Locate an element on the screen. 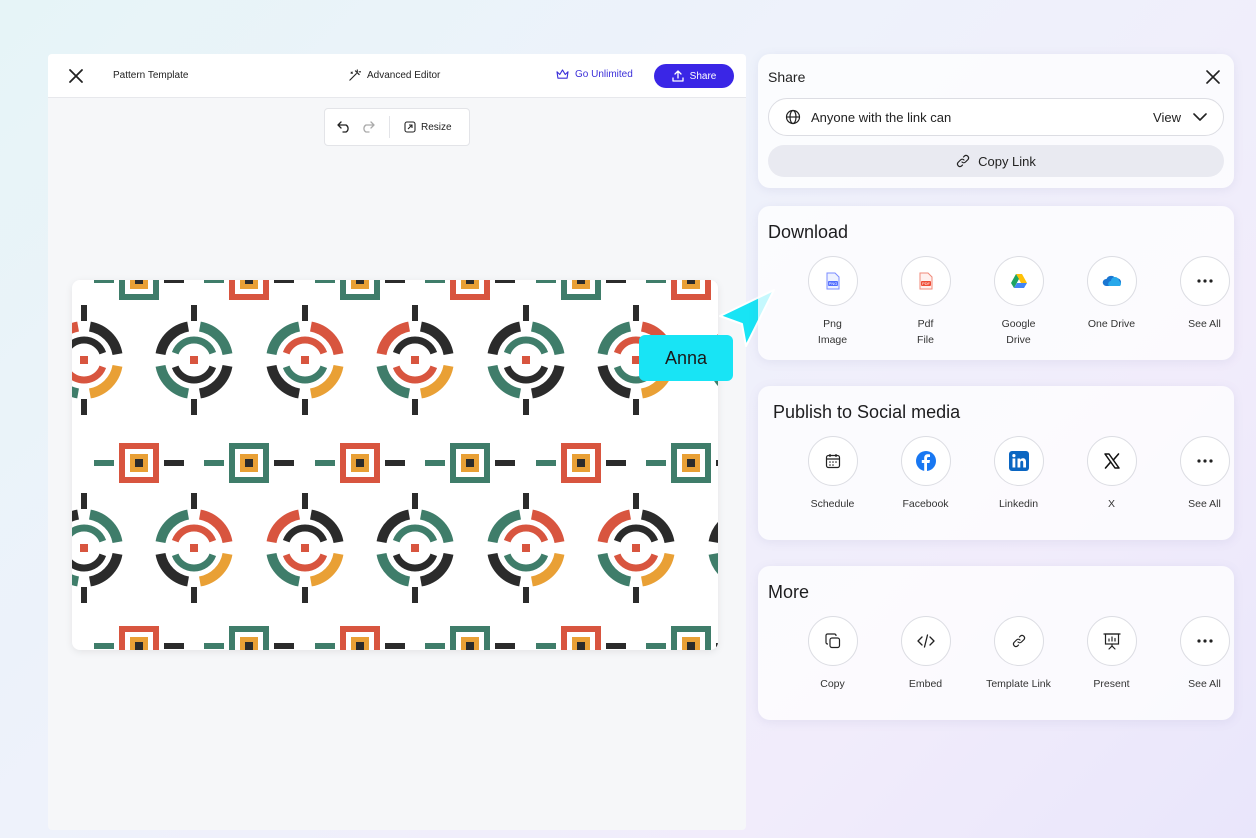 This screenshot has width=1256, height=838. pdf-icon: PDF is located at coordinates (925, 281).